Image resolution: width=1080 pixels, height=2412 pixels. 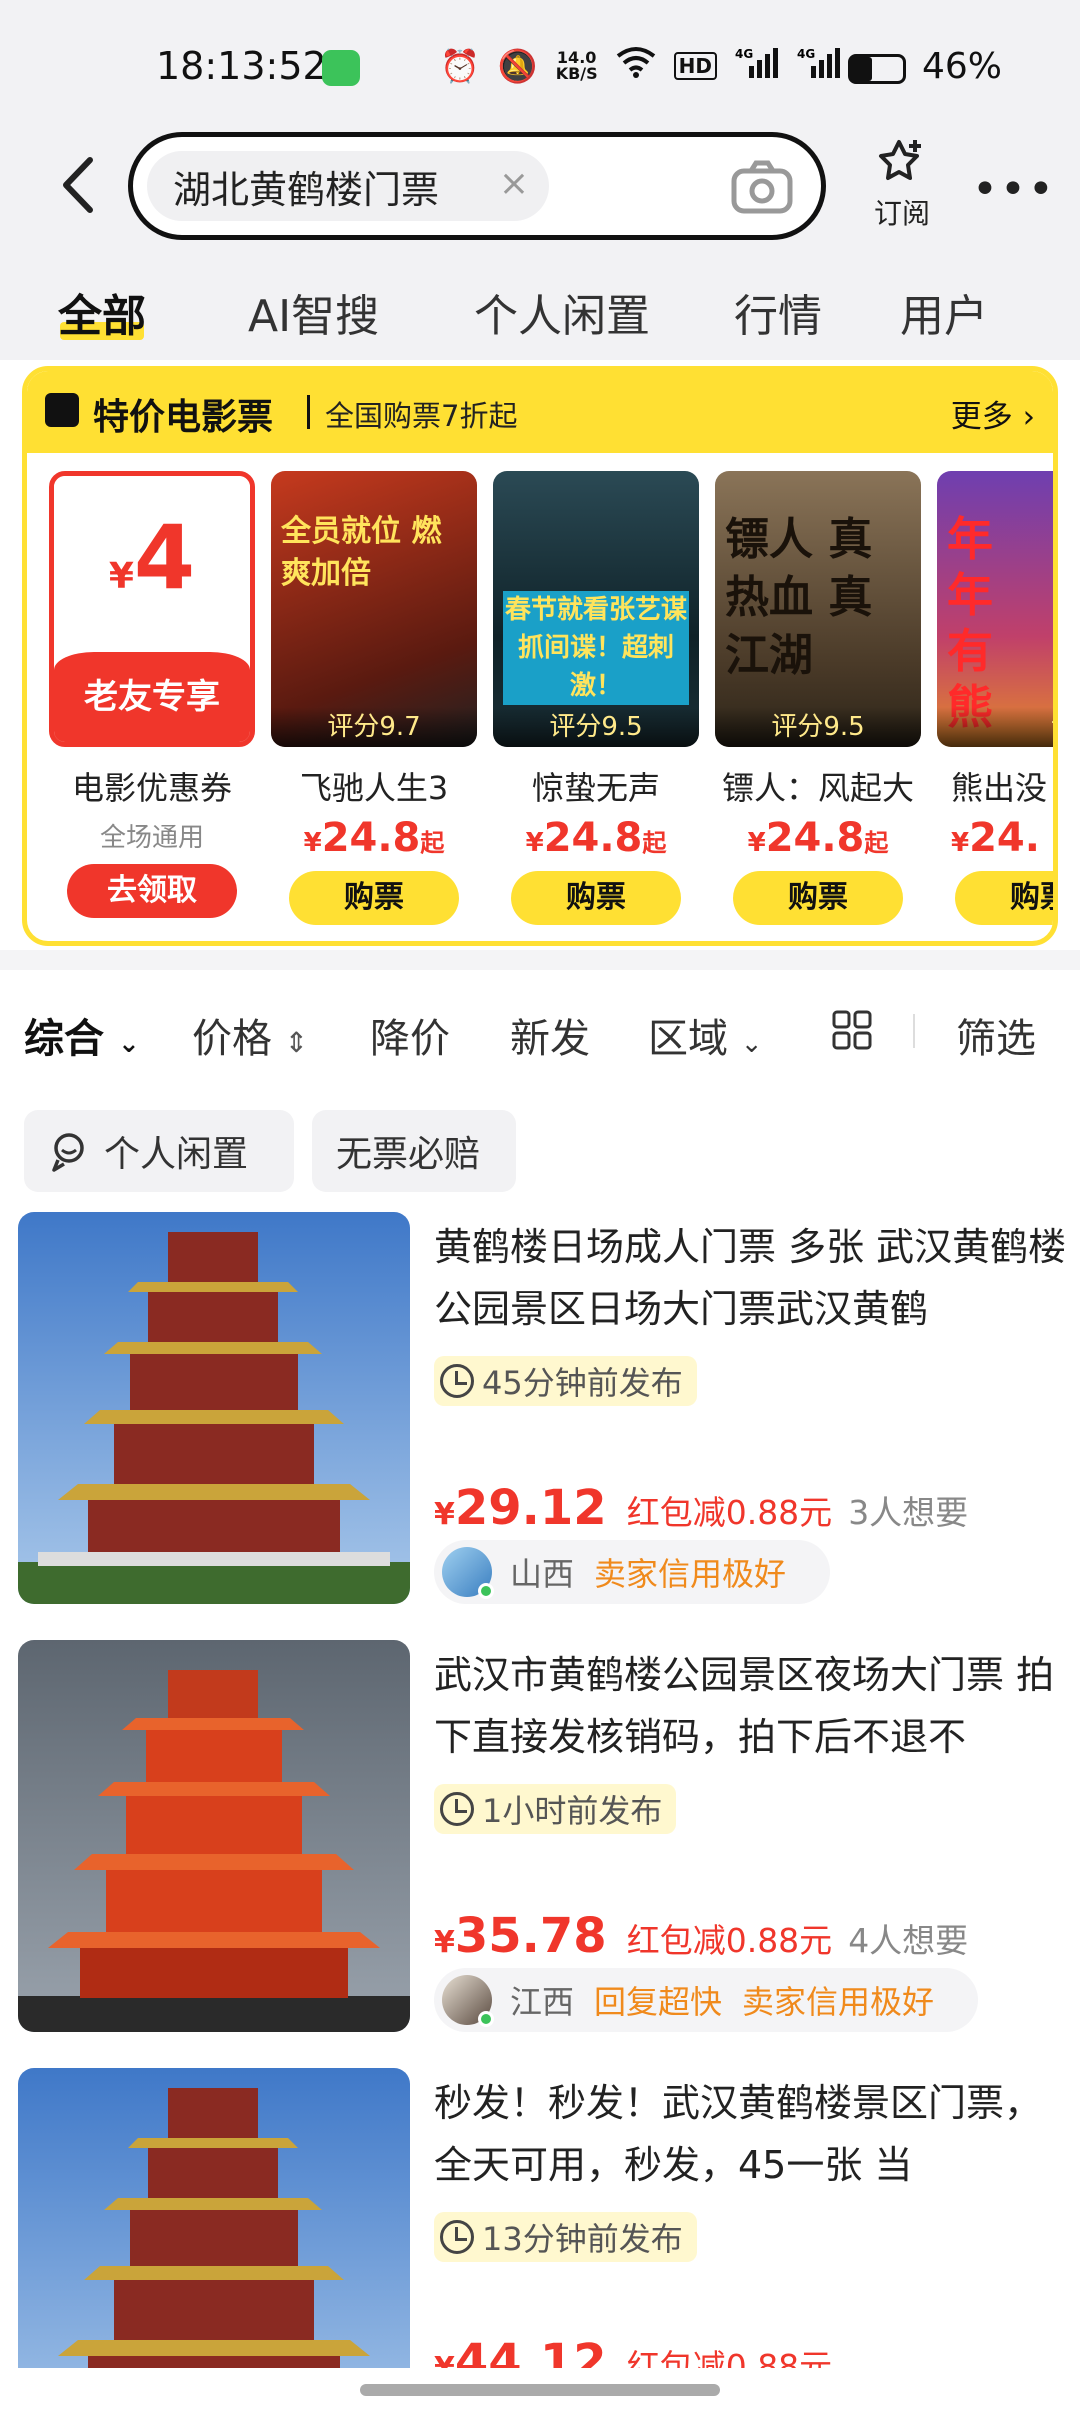 What do you see at coordinates (313, 312) in the screenshot?
I see `tab-ai-search: AI智搜` at bounding box center [313, 312].